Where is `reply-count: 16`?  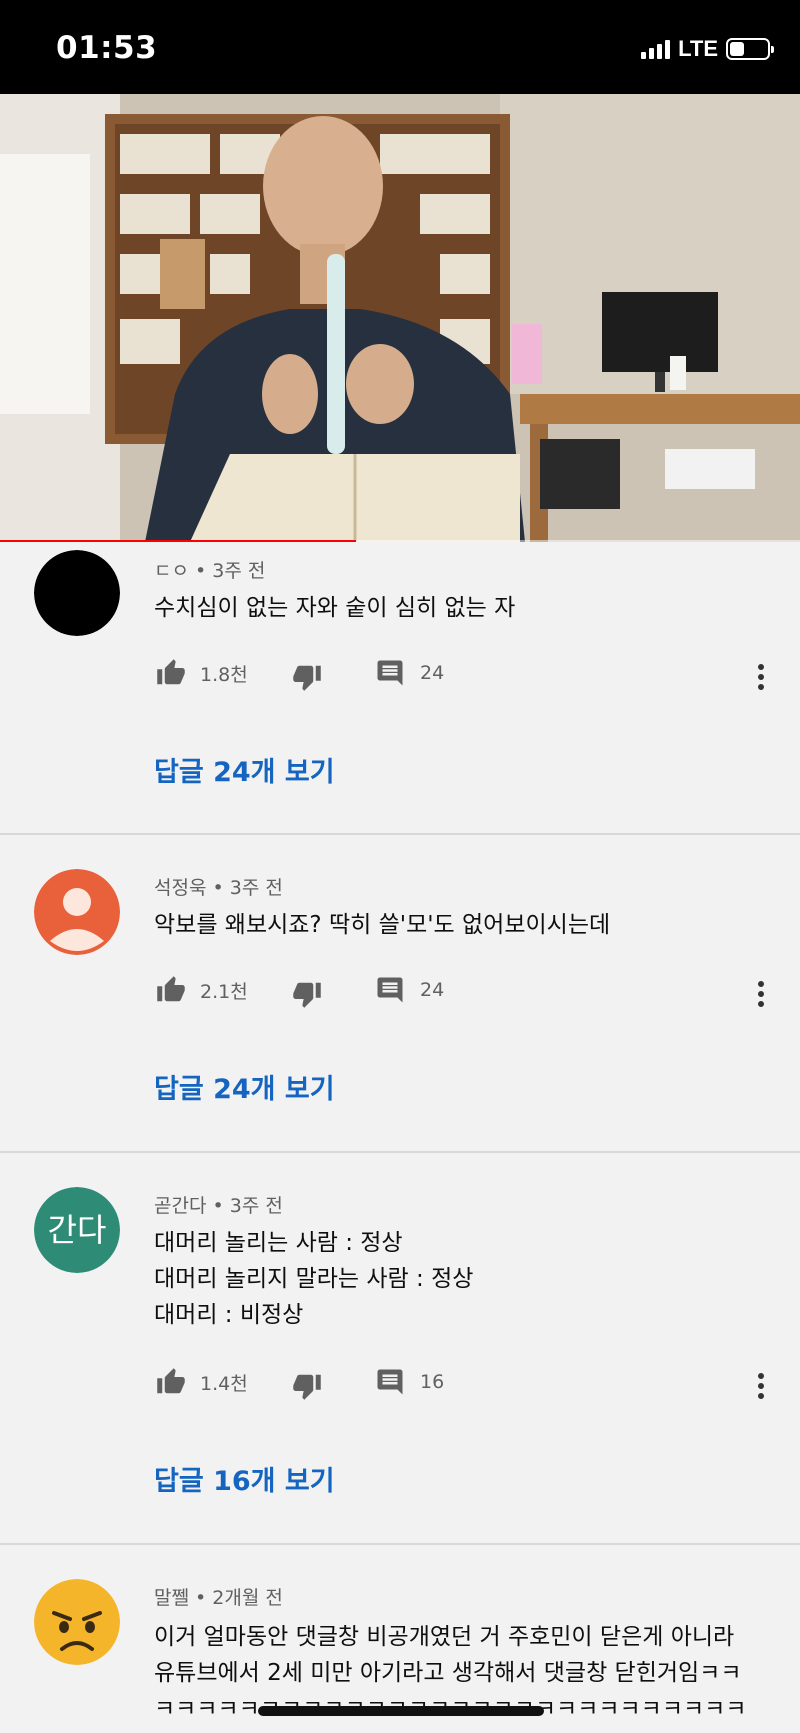
reply-count: 16 is located at coordinates (432, 1382).